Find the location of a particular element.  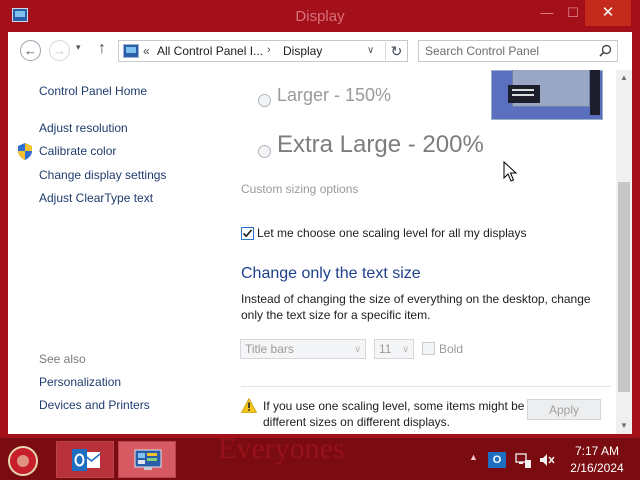

search-box is located at coordinates (518, 51).